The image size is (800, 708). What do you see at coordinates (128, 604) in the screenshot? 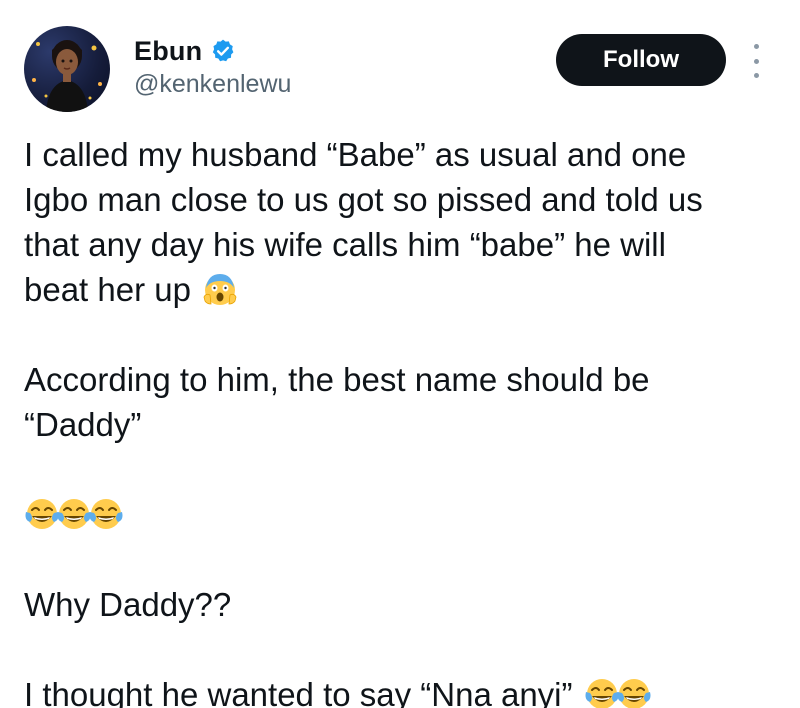
I see `tweet-line: Why Daddy??` at bounding box center [128, 604].